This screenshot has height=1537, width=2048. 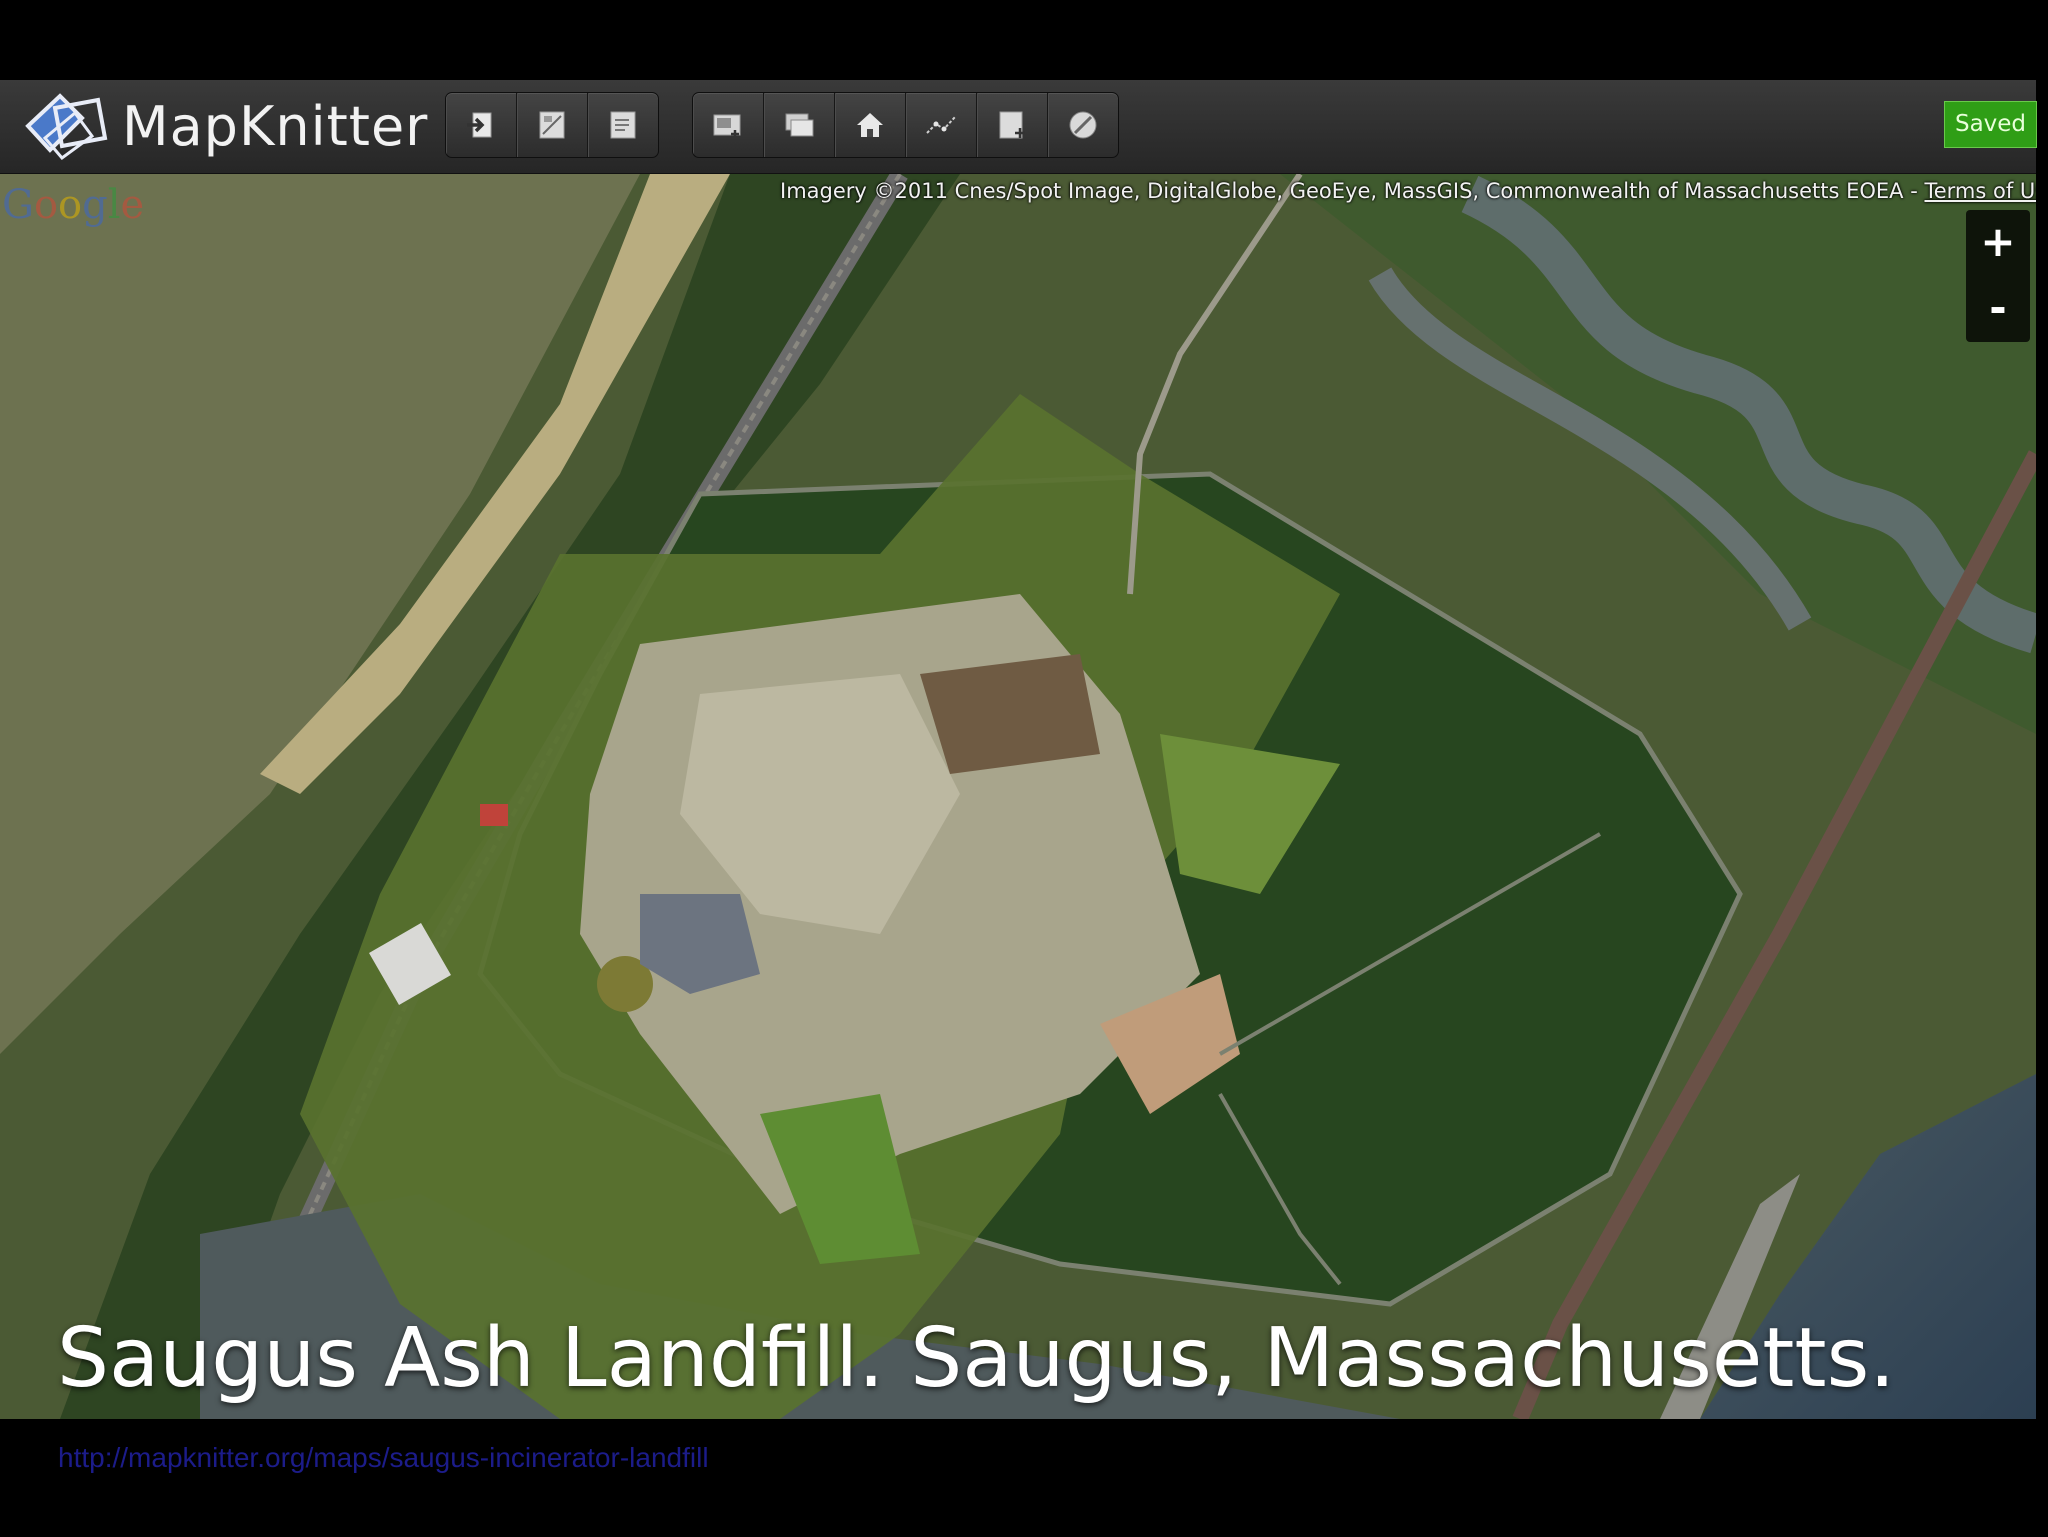 What do you see at coordinates (67, 127) in the screenshot?
I see `mapknitter-logo-icon` at bounding box center [67, 127].